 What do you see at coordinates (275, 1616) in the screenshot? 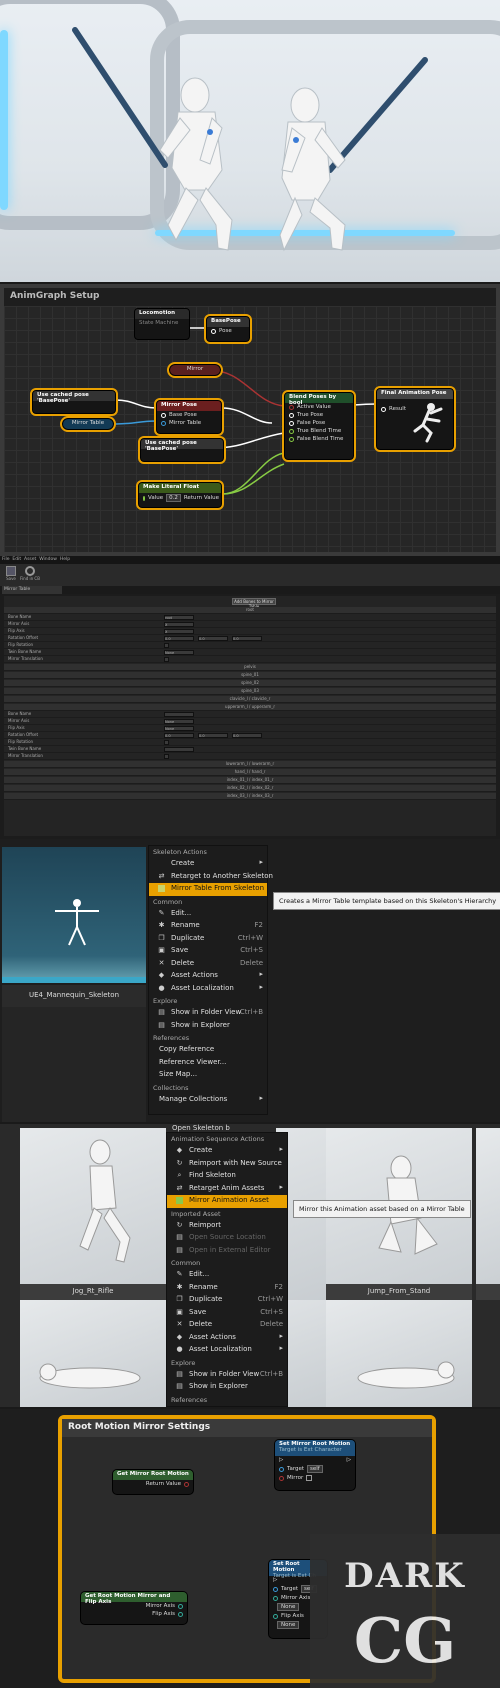
I see `flip-axis-in-pin-icon` at bounding box center [275, 1616].